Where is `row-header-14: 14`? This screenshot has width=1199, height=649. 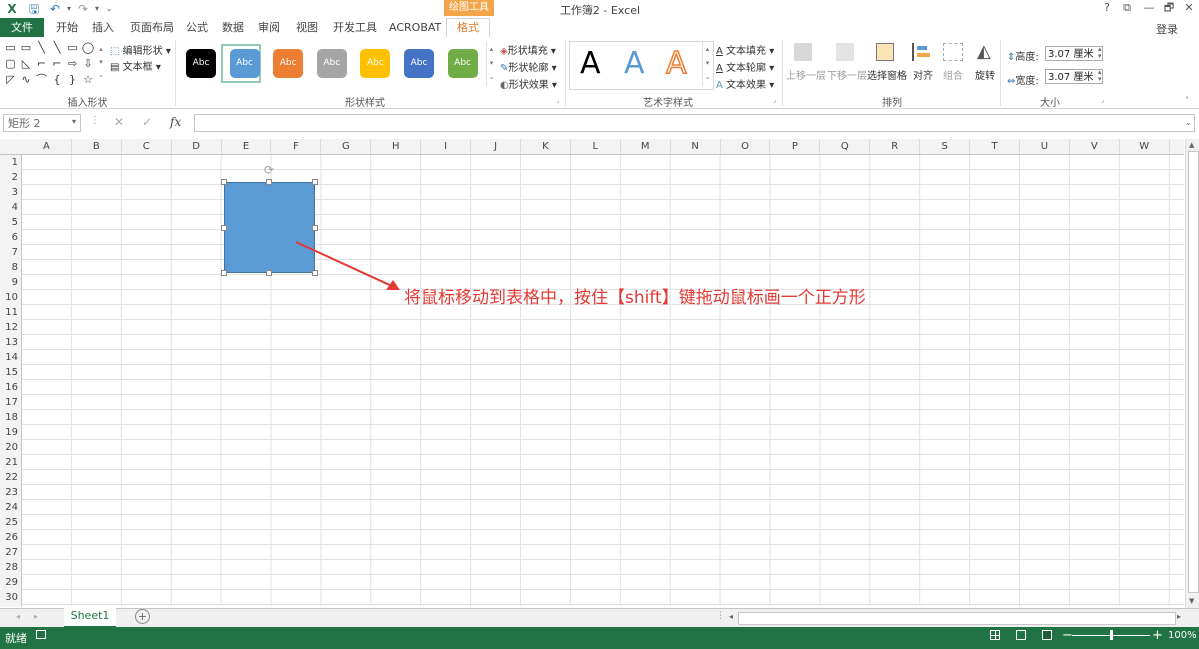 row-header-14: 14 is located at coordinates (10, 357).